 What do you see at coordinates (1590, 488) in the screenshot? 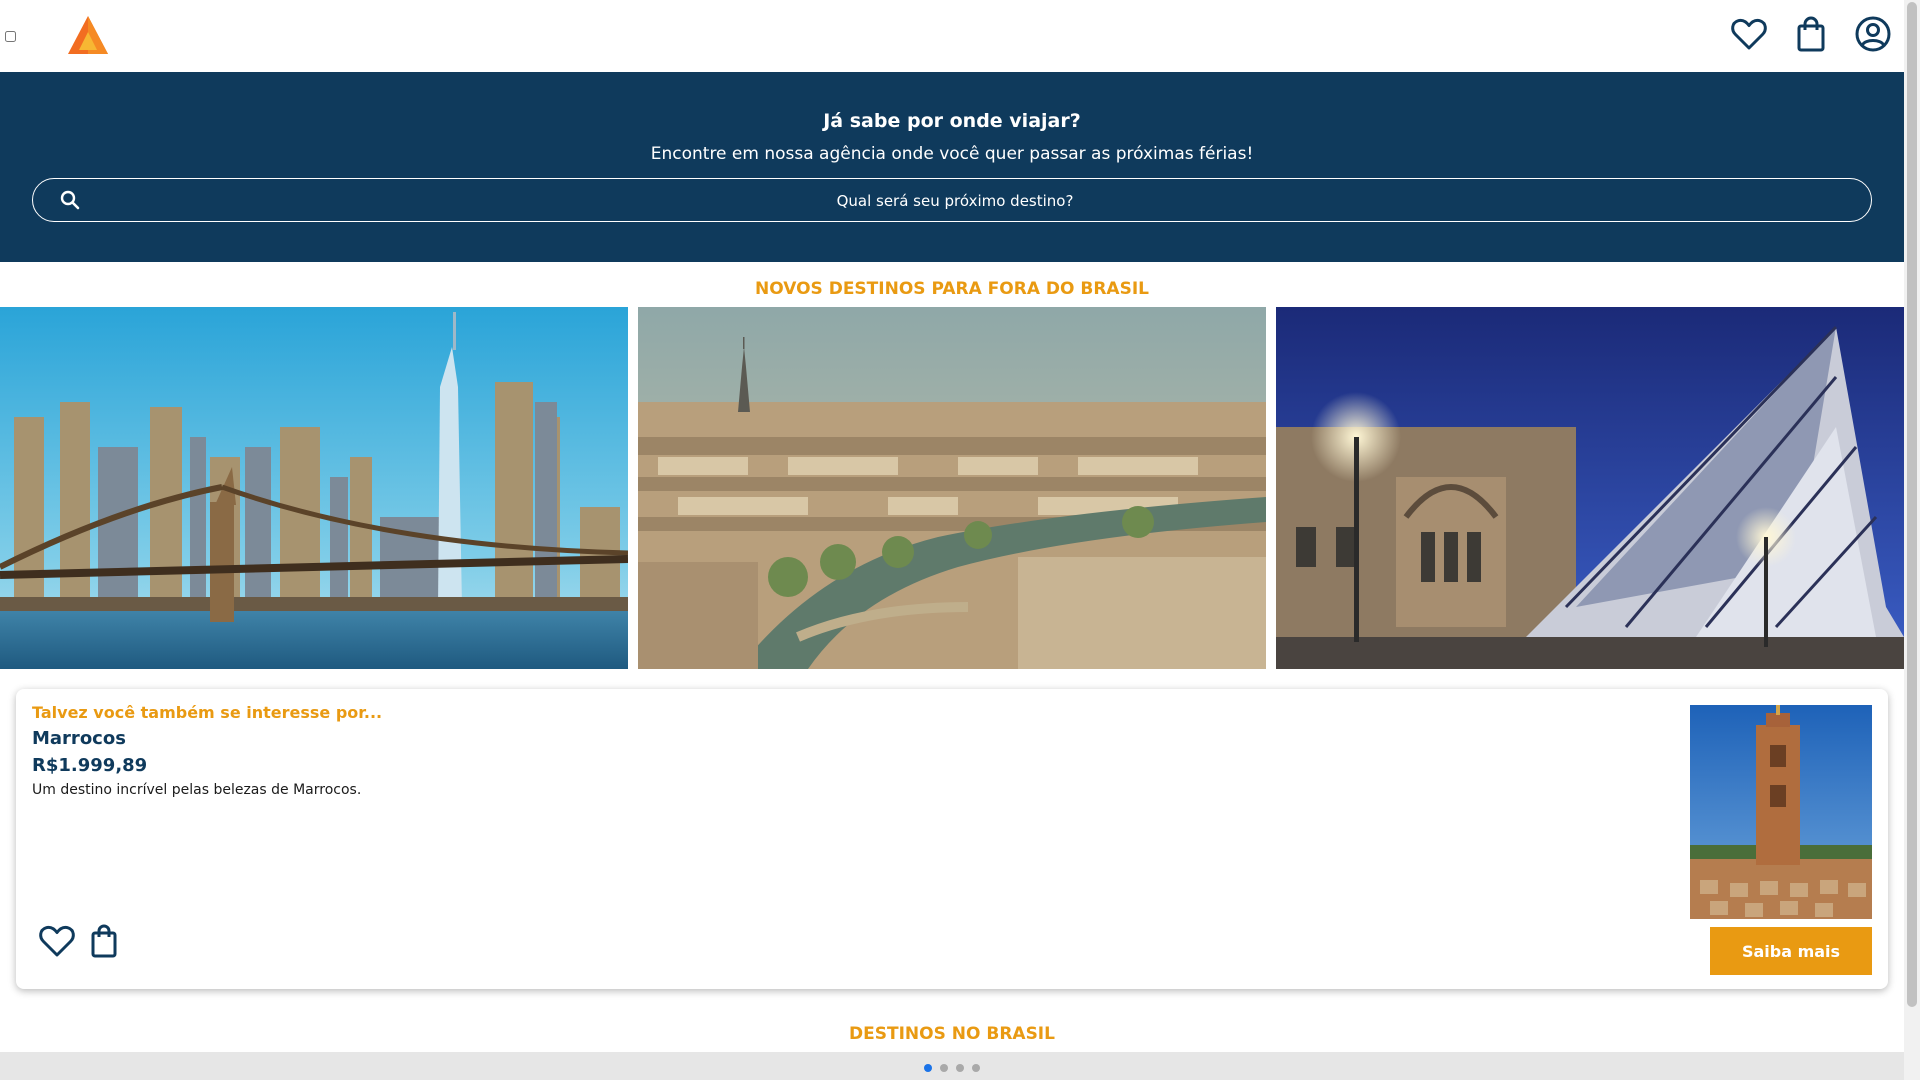
I see `toronto-museum-photo` at bounding box center [1590, 488].